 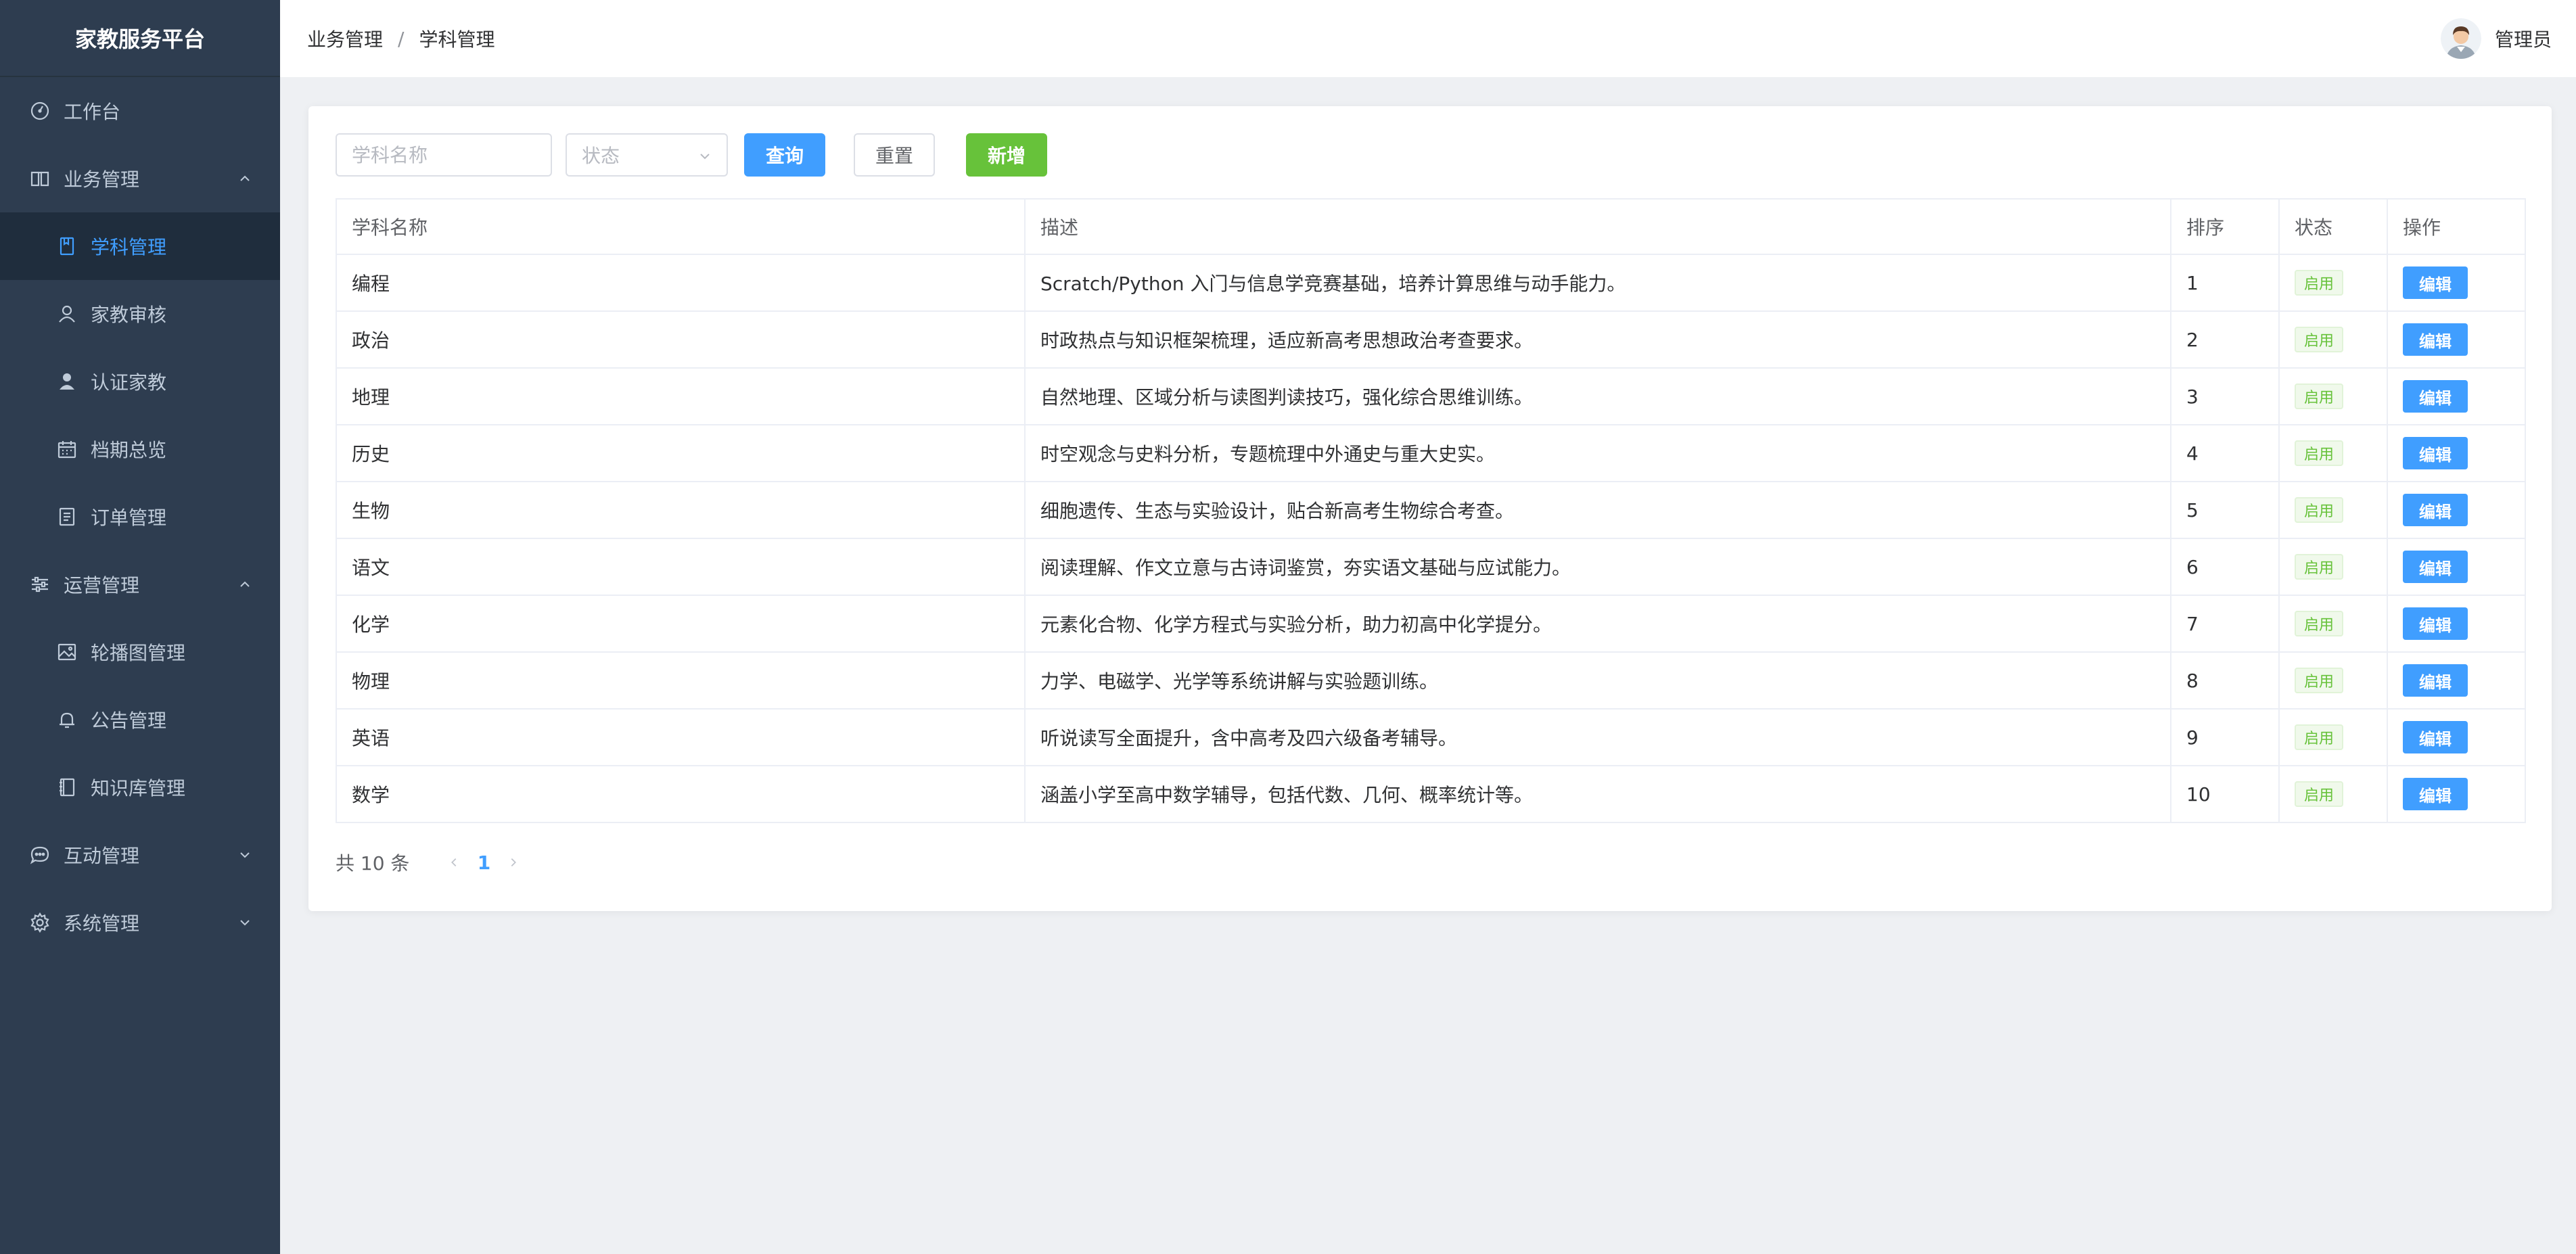 I want to click on cell-subject-name: 语文, so click(x=681, y=567).